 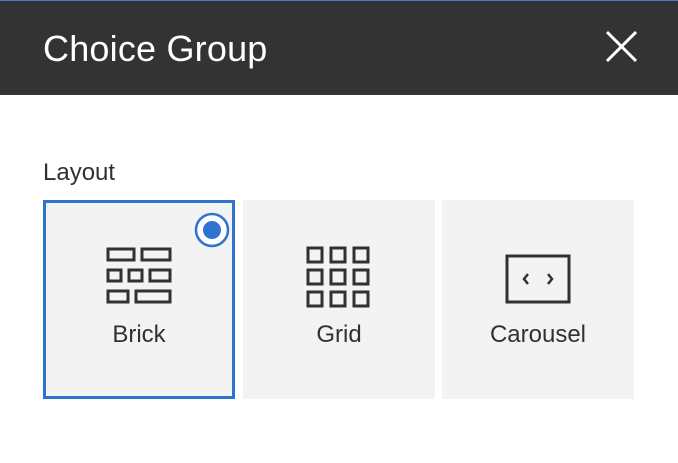 I want to click on choice-option-grid: Grid, so click(x=339, y=299).